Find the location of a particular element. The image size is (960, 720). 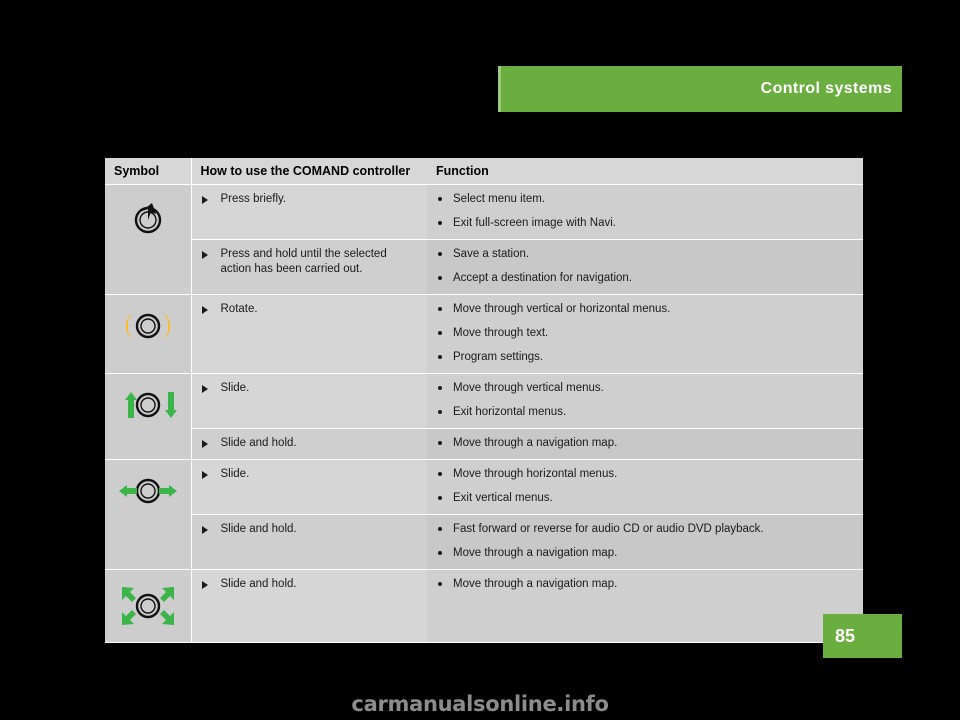

function-cell: Move through a navigation map. is located at coordinates (645, 606).